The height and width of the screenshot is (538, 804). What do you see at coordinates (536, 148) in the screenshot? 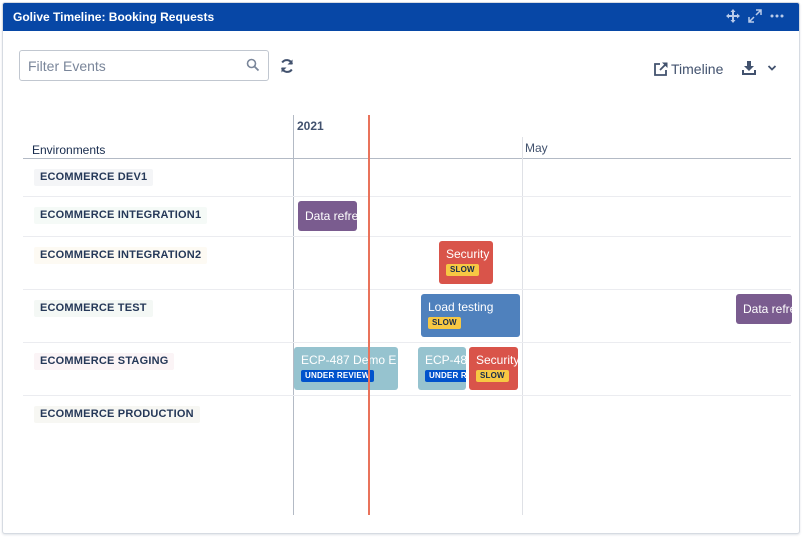
I see `month-label: May` at bounding box center [536, 148].